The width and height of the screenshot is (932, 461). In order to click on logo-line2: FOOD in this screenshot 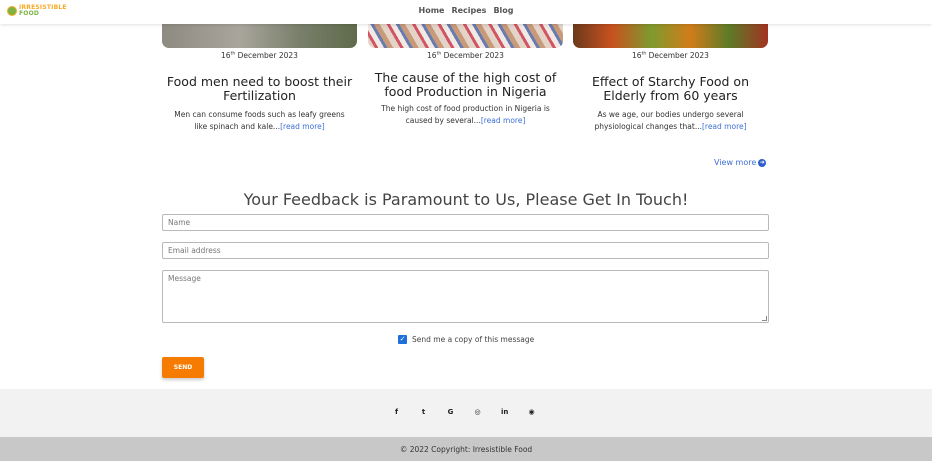, I will do `click(29, 13)`.